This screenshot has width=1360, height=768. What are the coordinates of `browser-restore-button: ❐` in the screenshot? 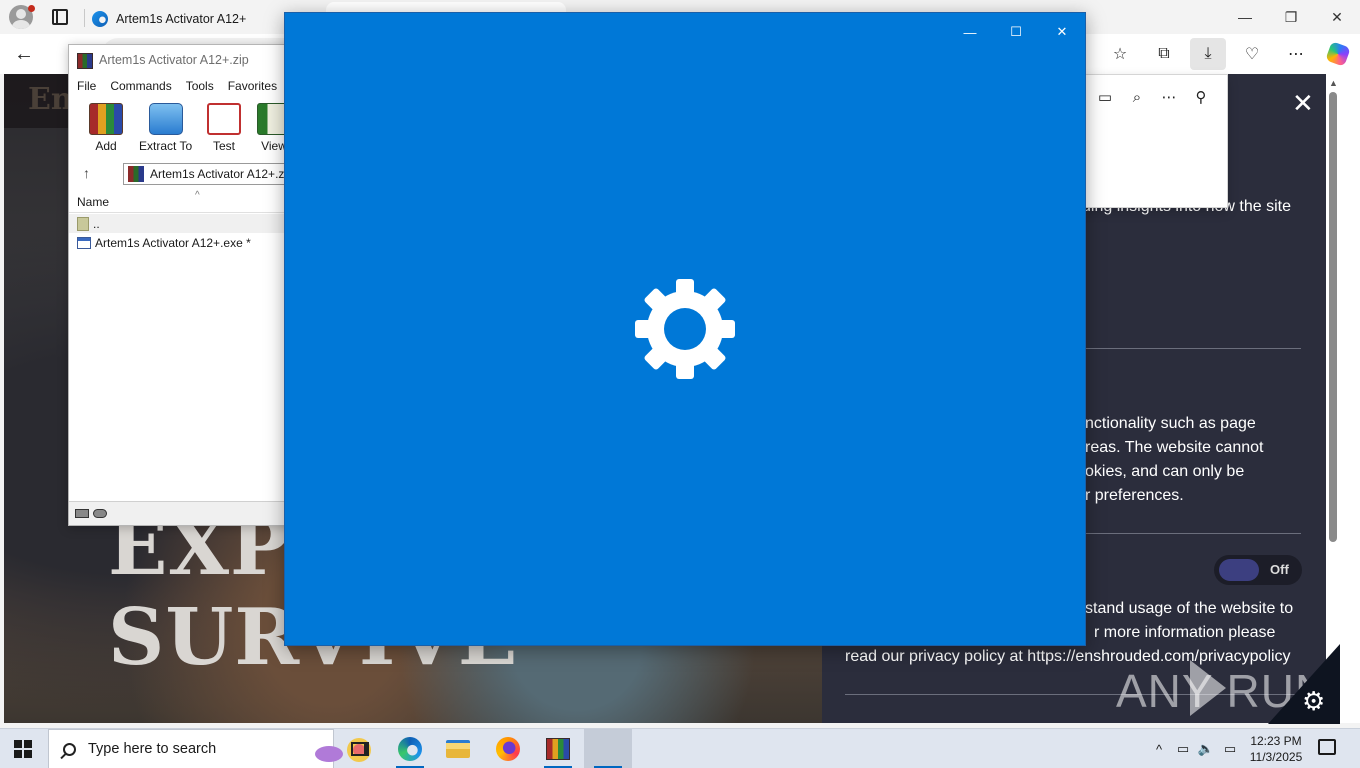 It's located at (1291, 17).